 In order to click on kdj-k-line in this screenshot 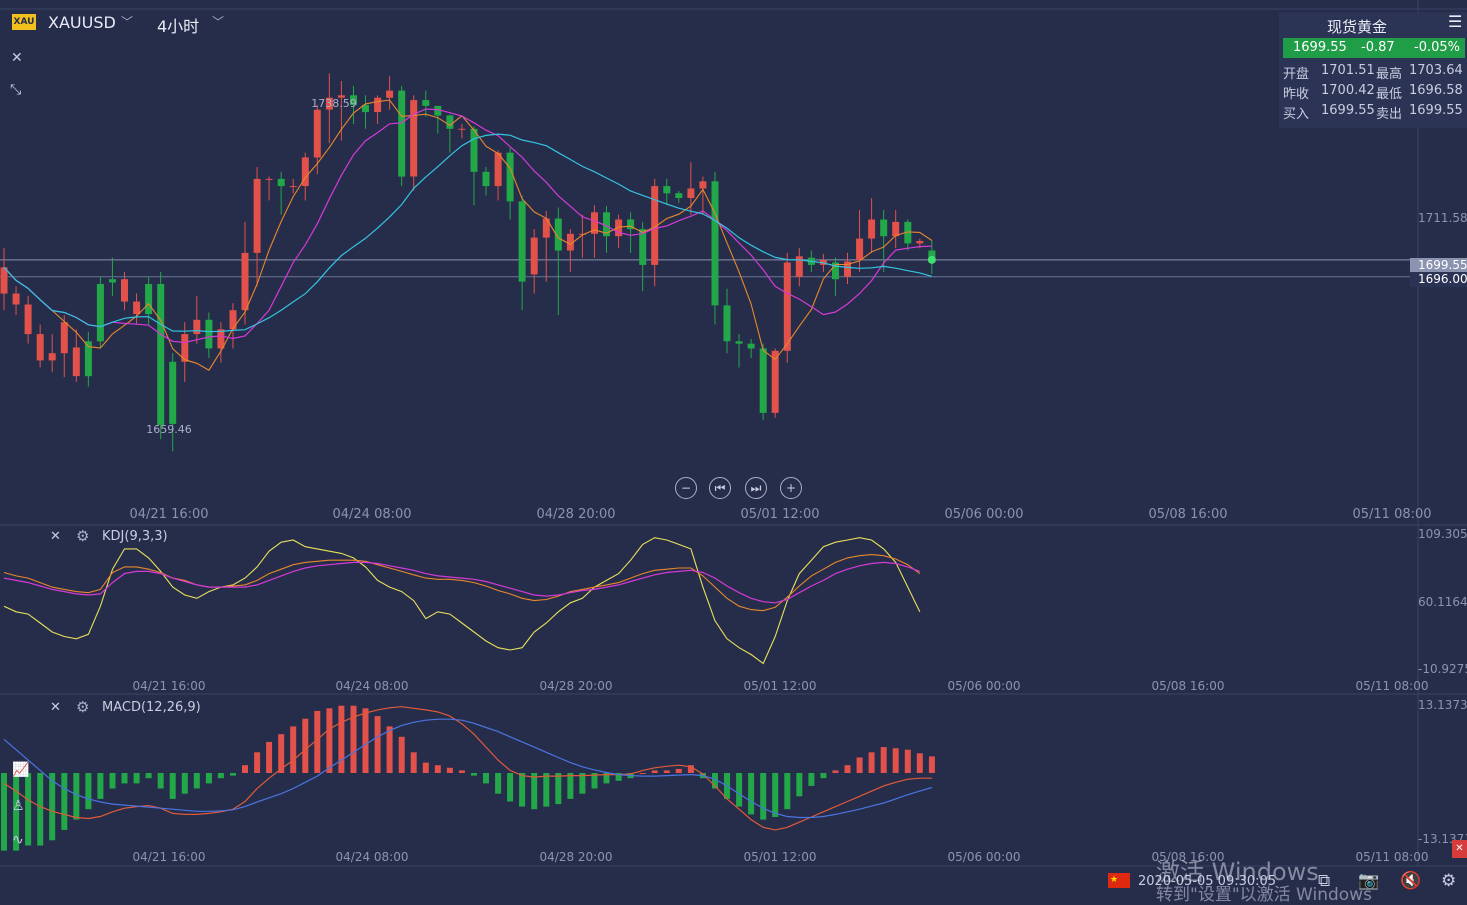, I will do `click(462, 583)`.